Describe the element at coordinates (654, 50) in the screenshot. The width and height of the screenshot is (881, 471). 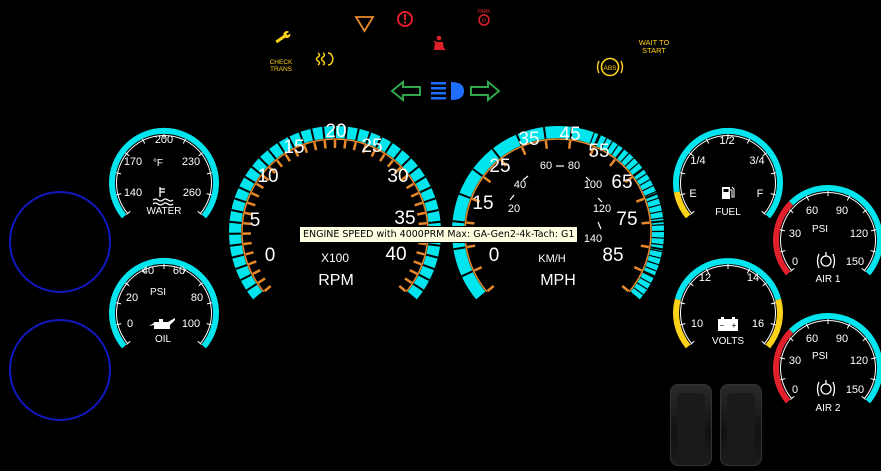
I see `svg-text: START` at that location.